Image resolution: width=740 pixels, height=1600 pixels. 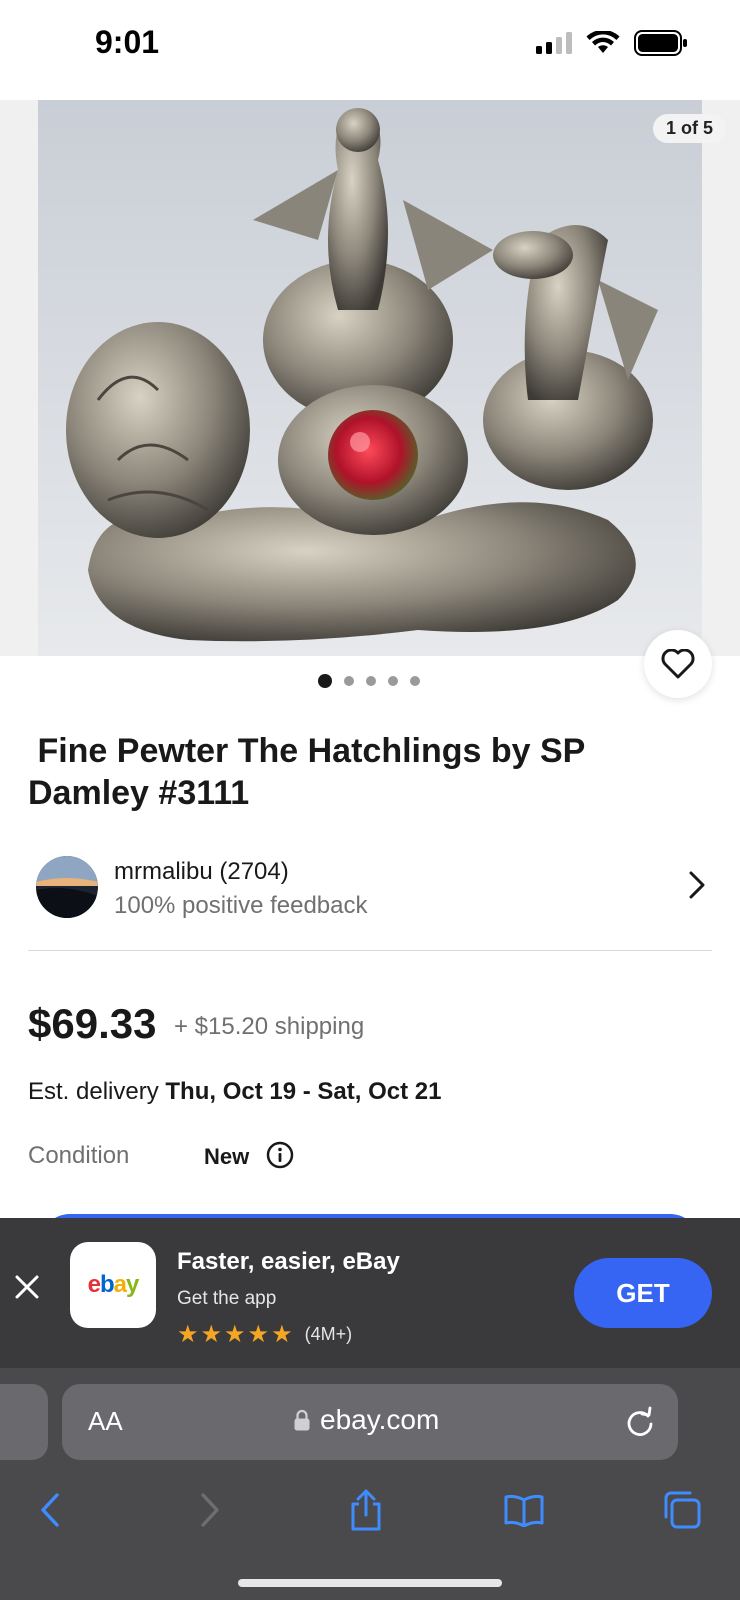 I want to click on back-button, so click(x=50, y=1510).